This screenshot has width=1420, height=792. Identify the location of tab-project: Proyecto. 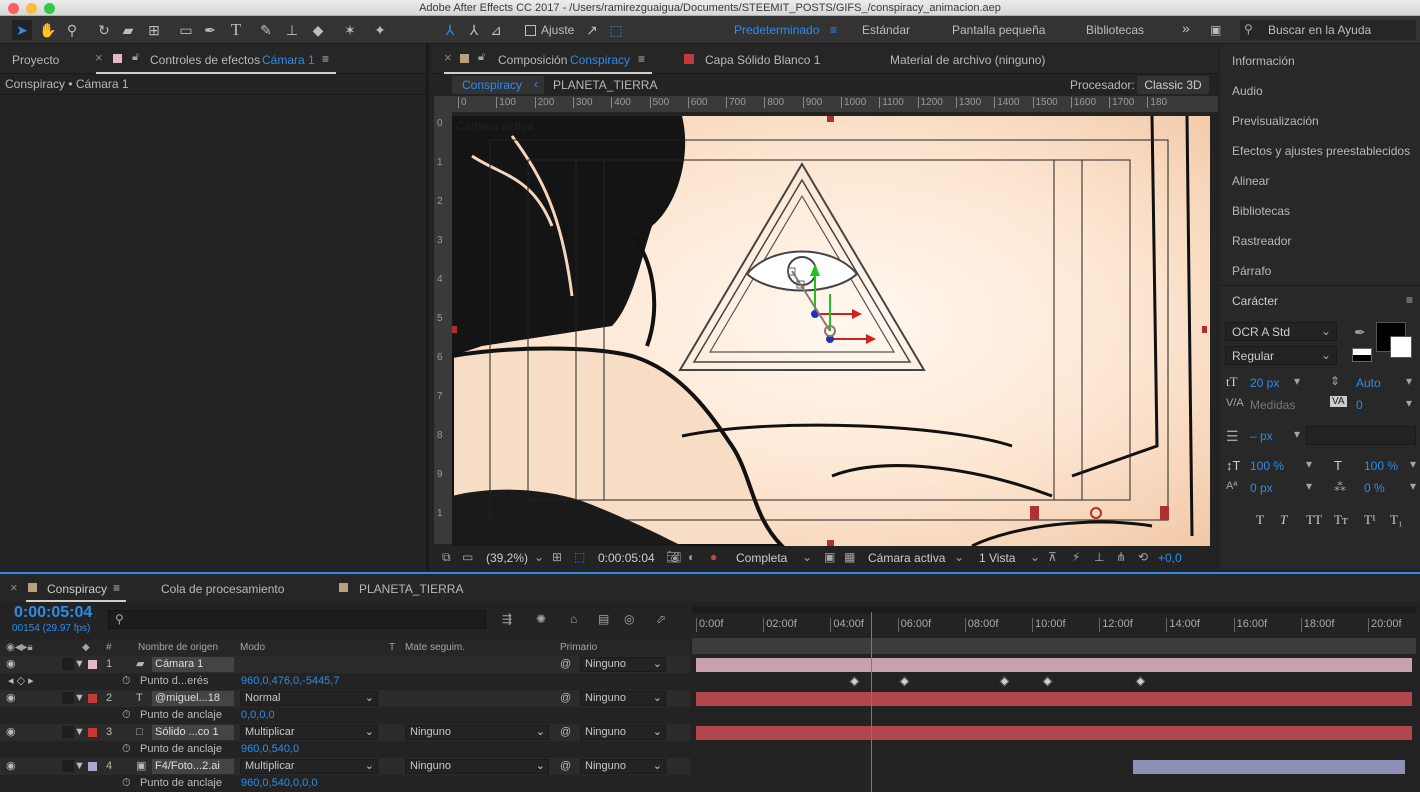
(35, 60).